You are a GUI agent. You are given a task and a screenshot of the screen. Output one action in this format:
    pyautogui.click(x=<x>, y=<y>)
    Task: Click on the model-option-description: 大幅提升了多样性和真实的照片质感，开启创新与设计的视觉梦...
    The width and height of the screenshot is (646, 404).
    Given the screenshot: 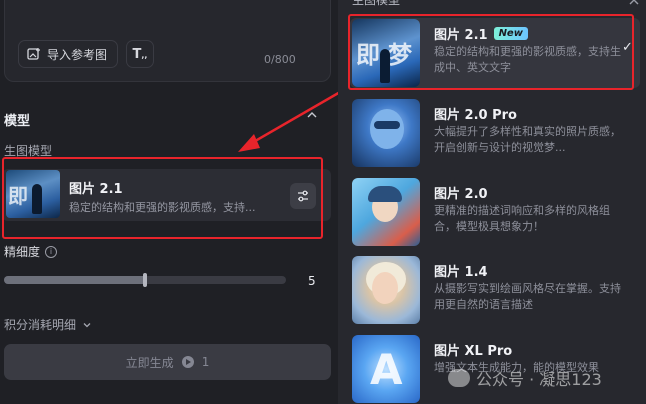 What is the action you would take?
    pyautogui.click(x=527, y=139)
    